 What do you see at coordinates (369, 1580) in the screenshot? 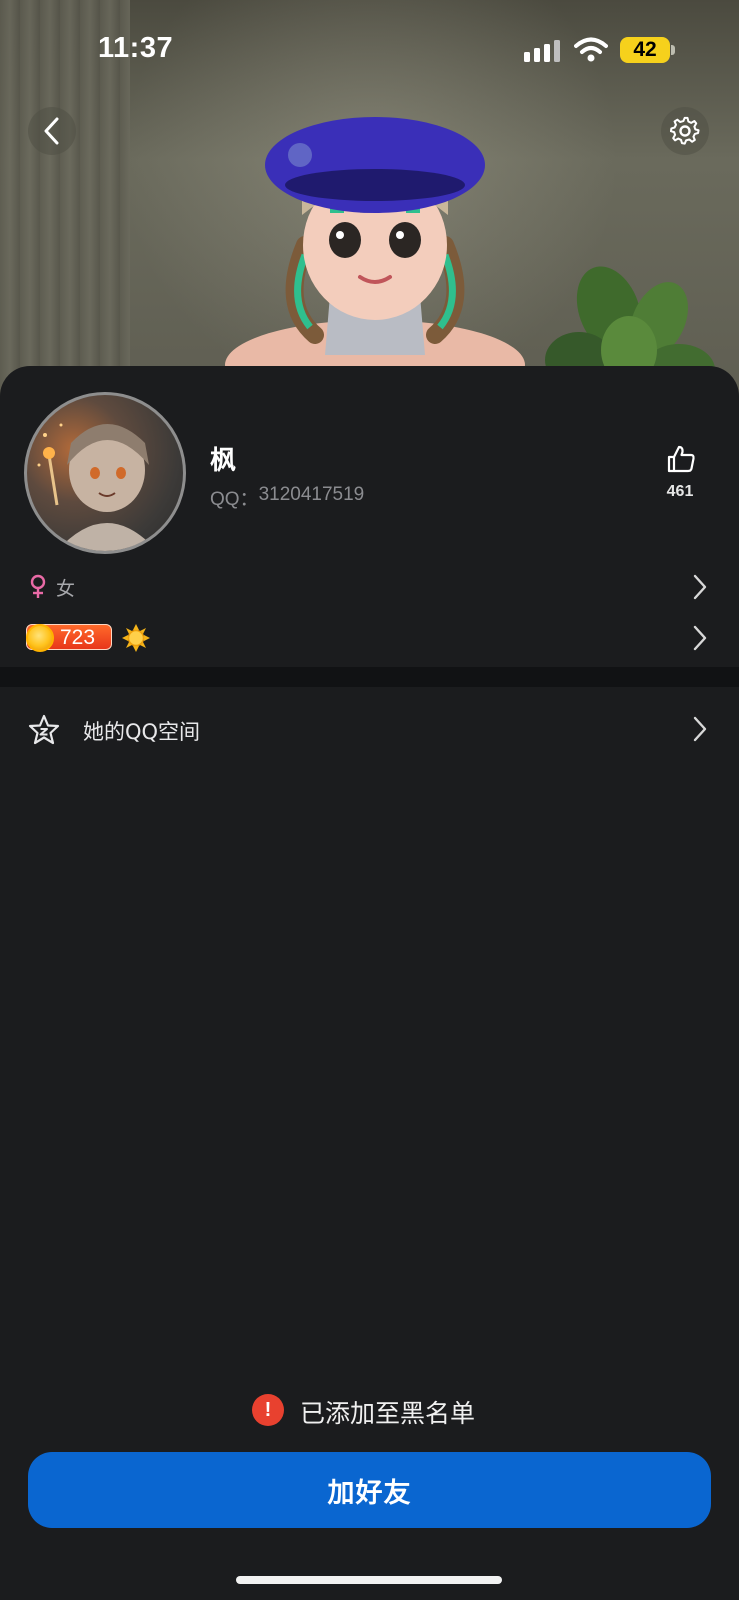
I see `home-indicator` at bounding box center [369, 1580].